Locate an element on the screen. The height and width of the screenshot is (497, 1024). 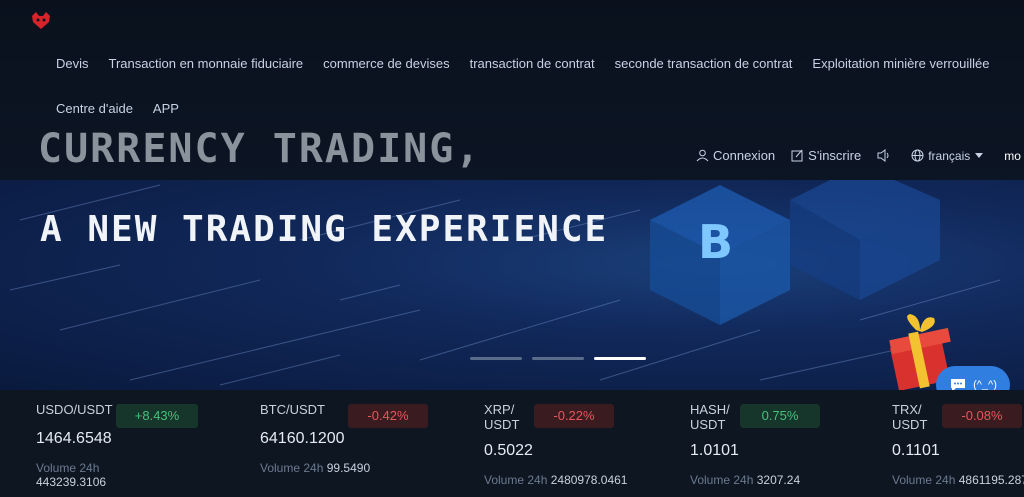
register-link: S'inscrire is located at coordinates (826, 155).